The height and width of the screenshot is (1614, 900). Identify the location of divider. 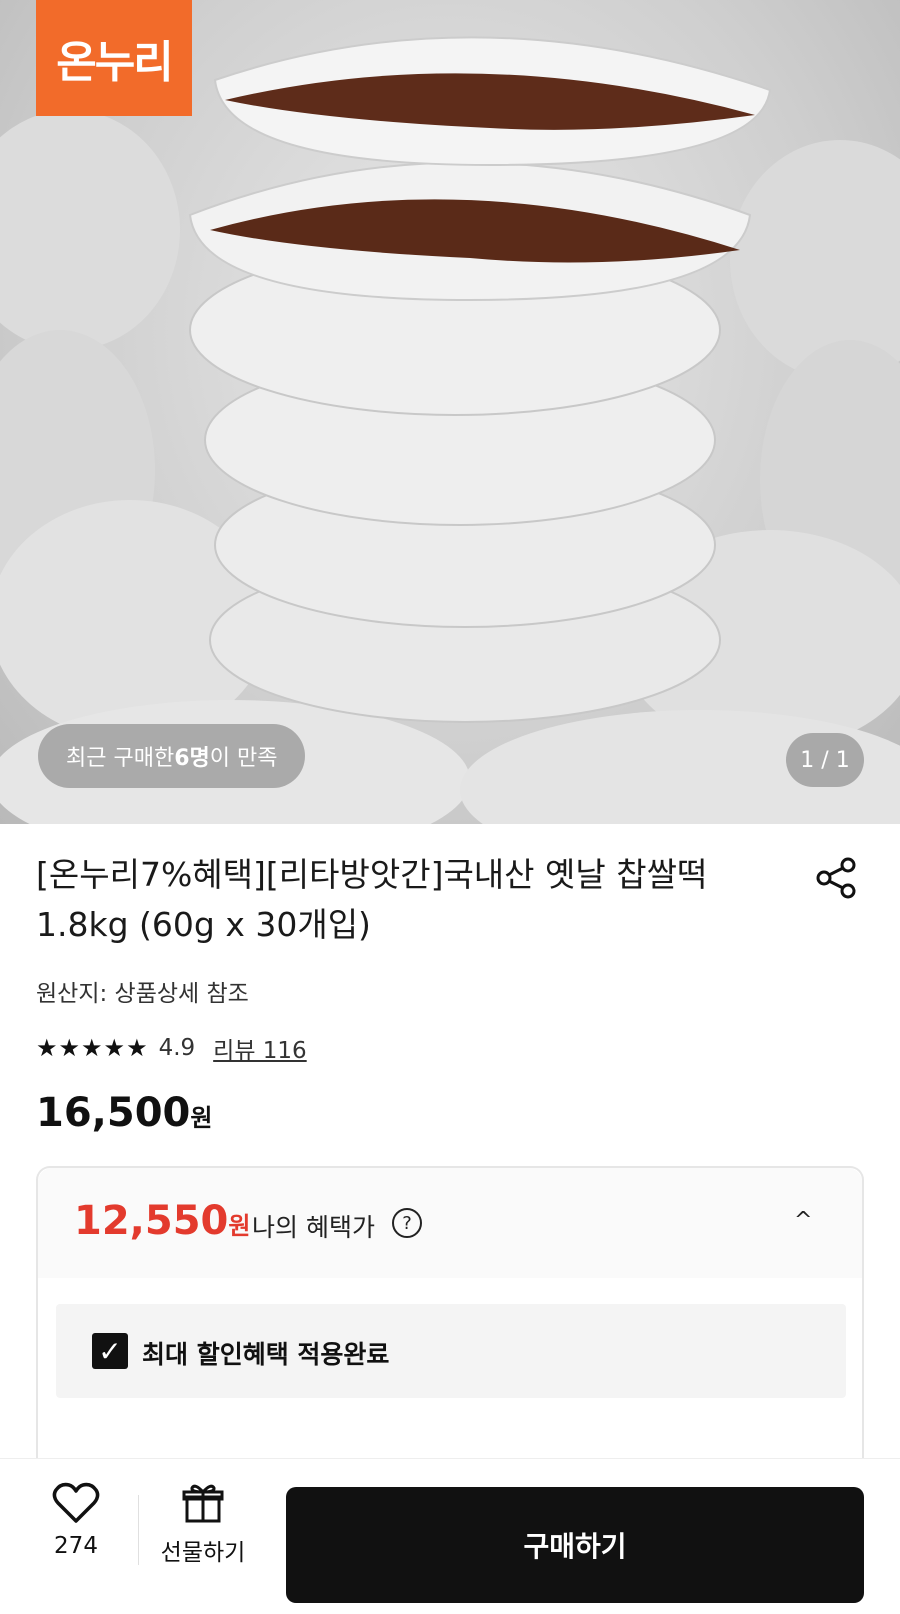
(138, 1530).